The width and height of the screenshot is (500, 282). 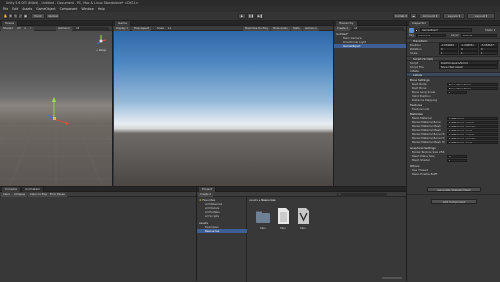 What do you see at coordinates (419, 23) in the screenshot?
I see `tab-inspector: Inspector` at bounding box center [419, 23].